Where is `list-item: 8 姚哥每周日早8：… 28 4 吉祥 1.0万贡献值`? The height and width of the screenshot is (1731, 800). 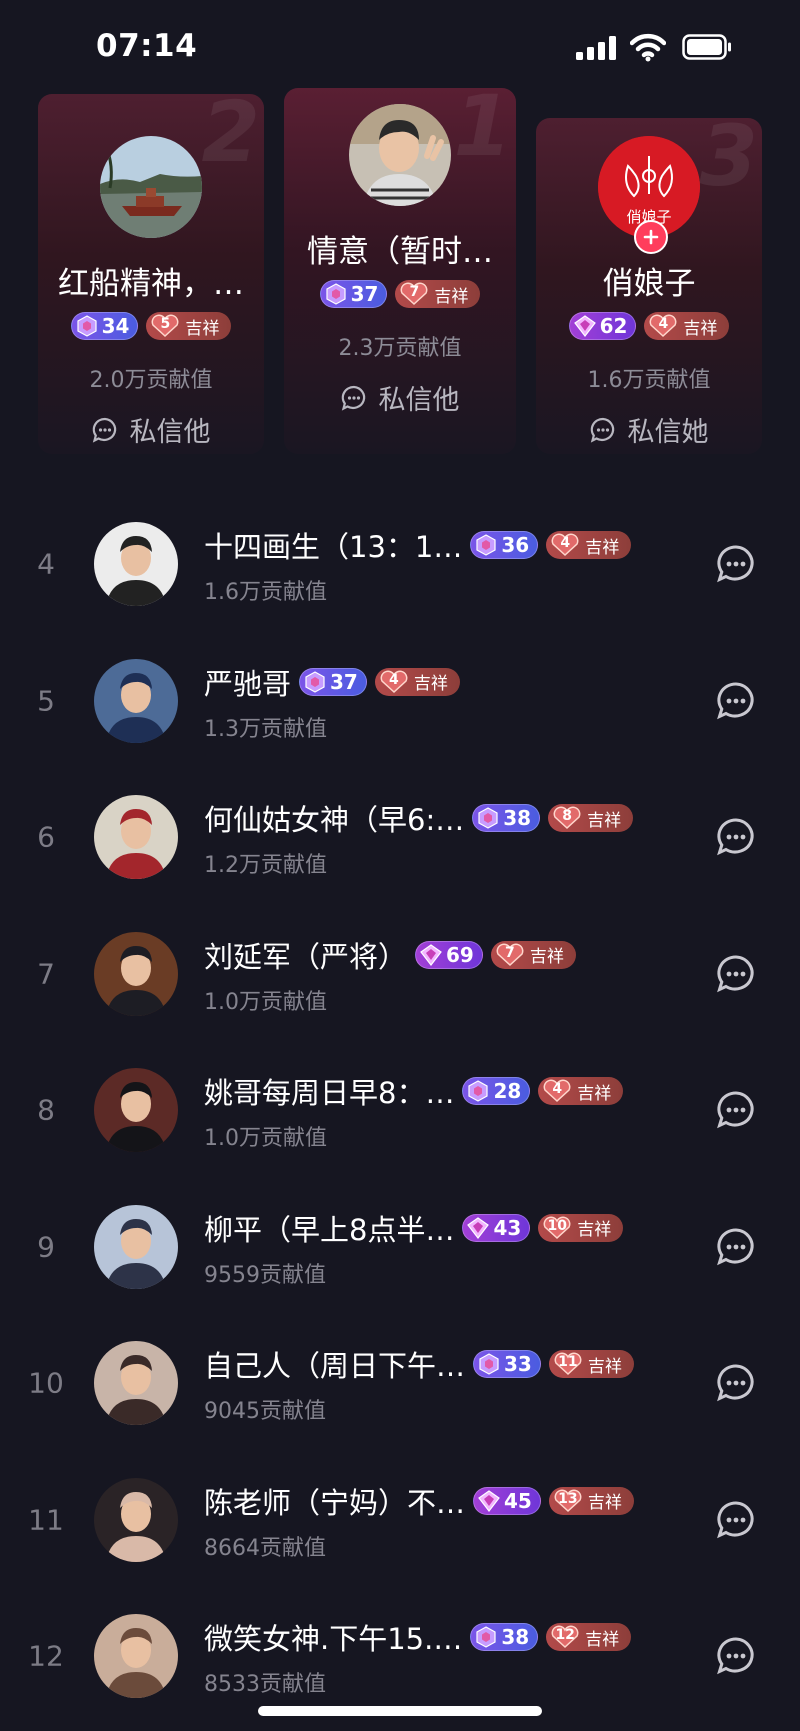
list-item: 8 姚哥每周日早8：… 28 4 吉祥 1.0万贡献值 is located at coordinates (400, 1110).